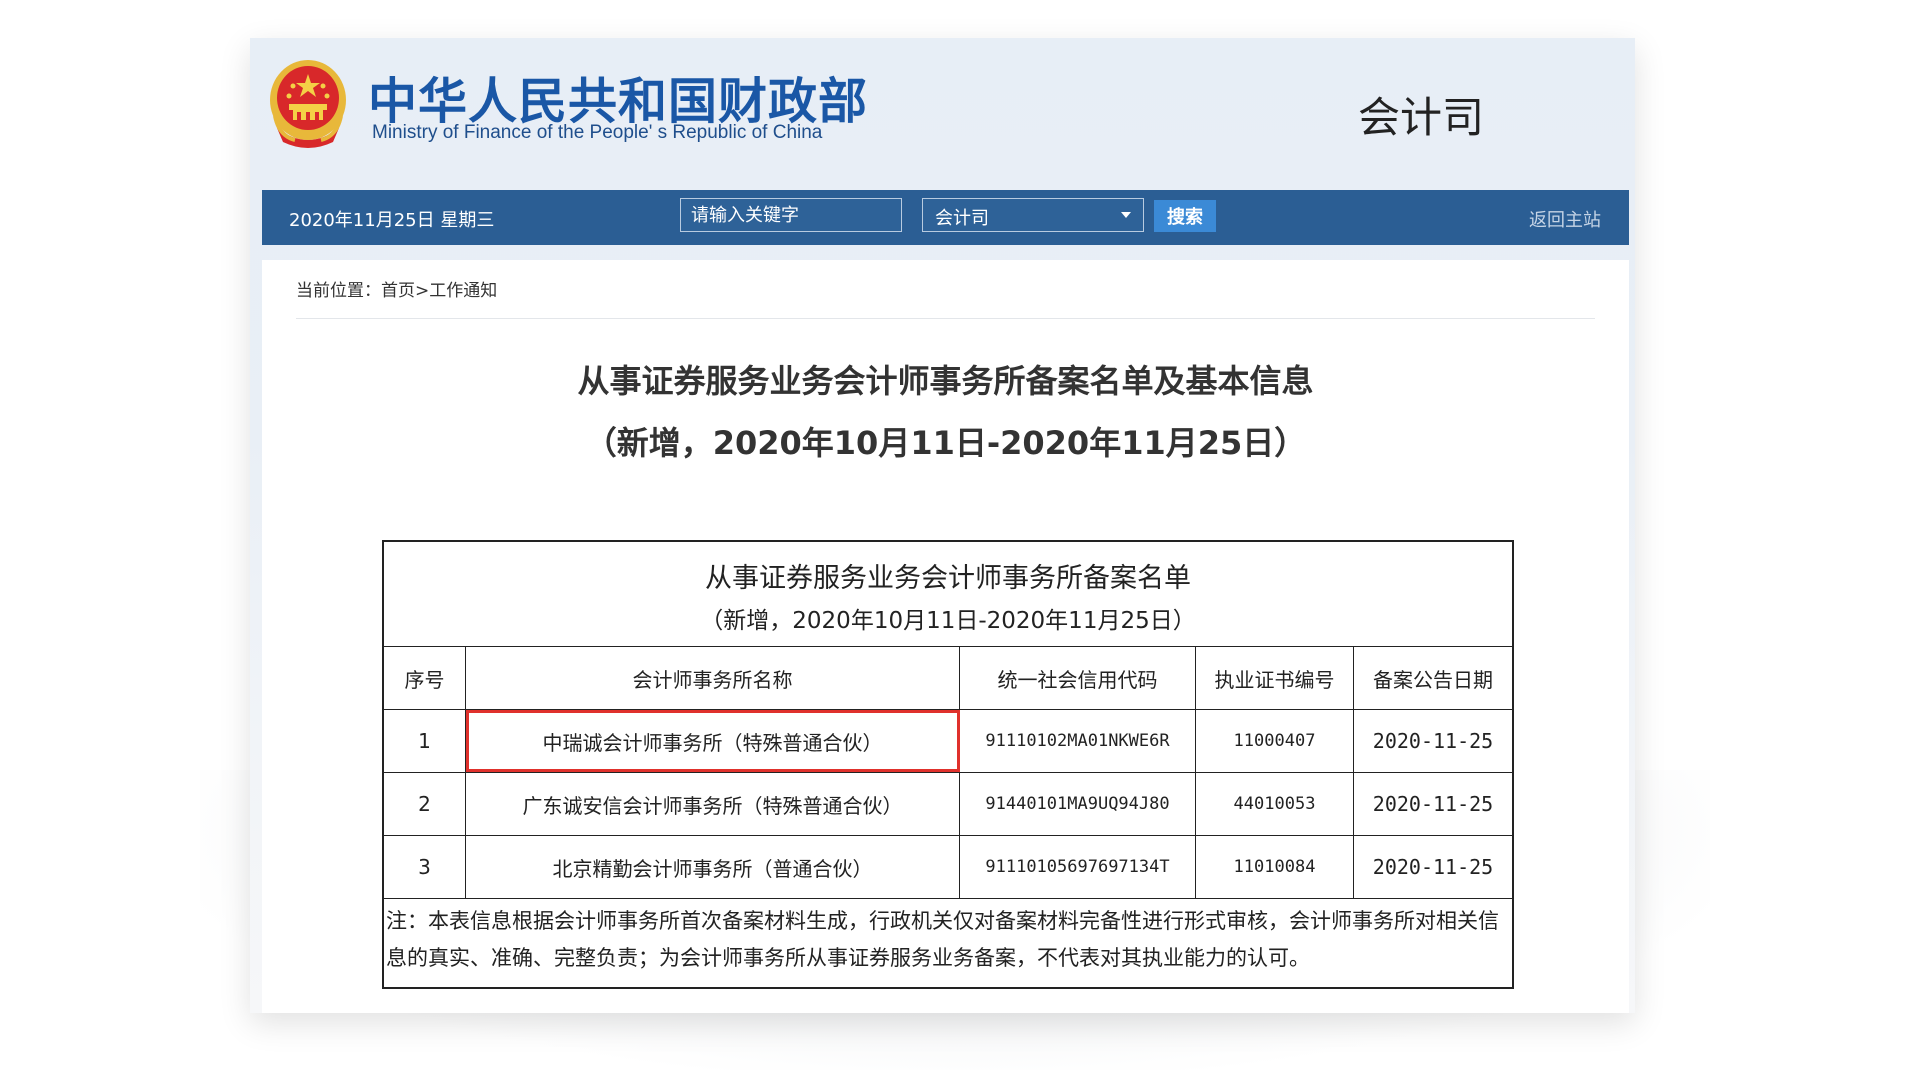 Image resolution: width=1920 pixels, height=1080 pixels. I want to click on row-index: 1, so click(425, 741).